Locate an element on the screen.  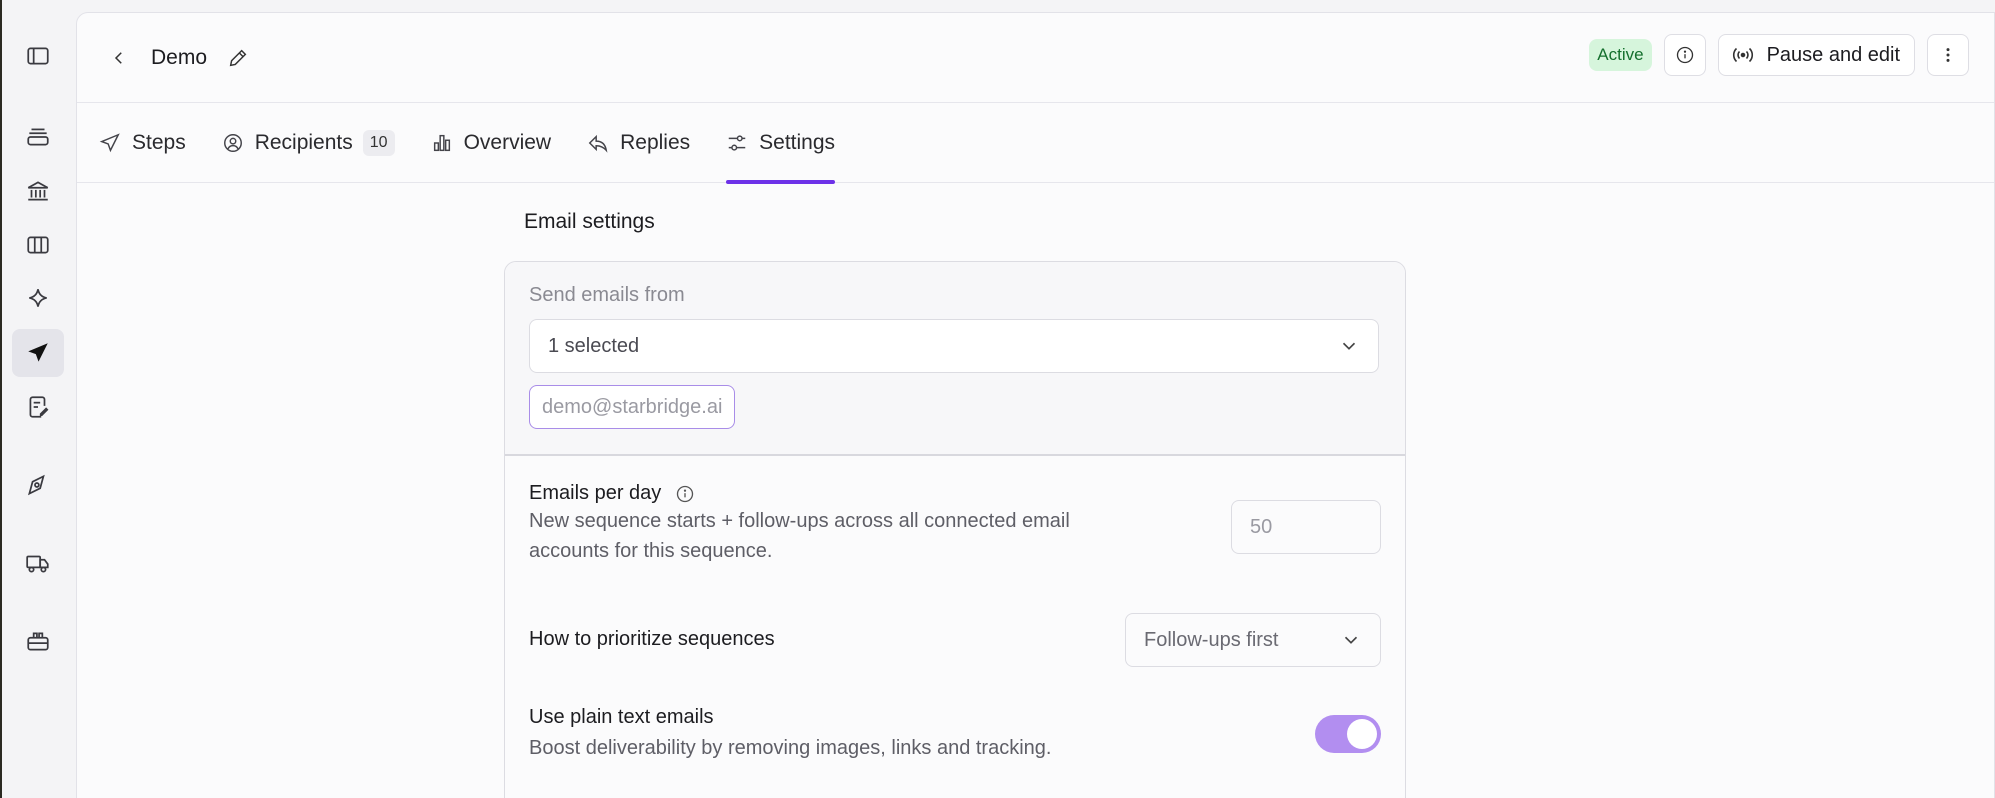
tab-replies: Replies is located at coordinates (638, 143).